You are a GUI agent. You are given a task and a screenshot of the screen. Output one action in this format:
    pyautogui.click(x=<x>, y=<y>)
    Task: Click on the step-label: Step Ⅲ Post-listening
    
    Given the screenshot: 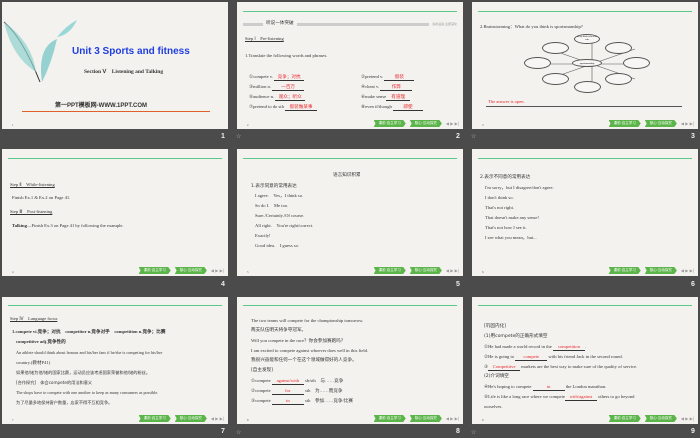 What is the action you would take?
    pyautogui.click(x=31, y=211)
    